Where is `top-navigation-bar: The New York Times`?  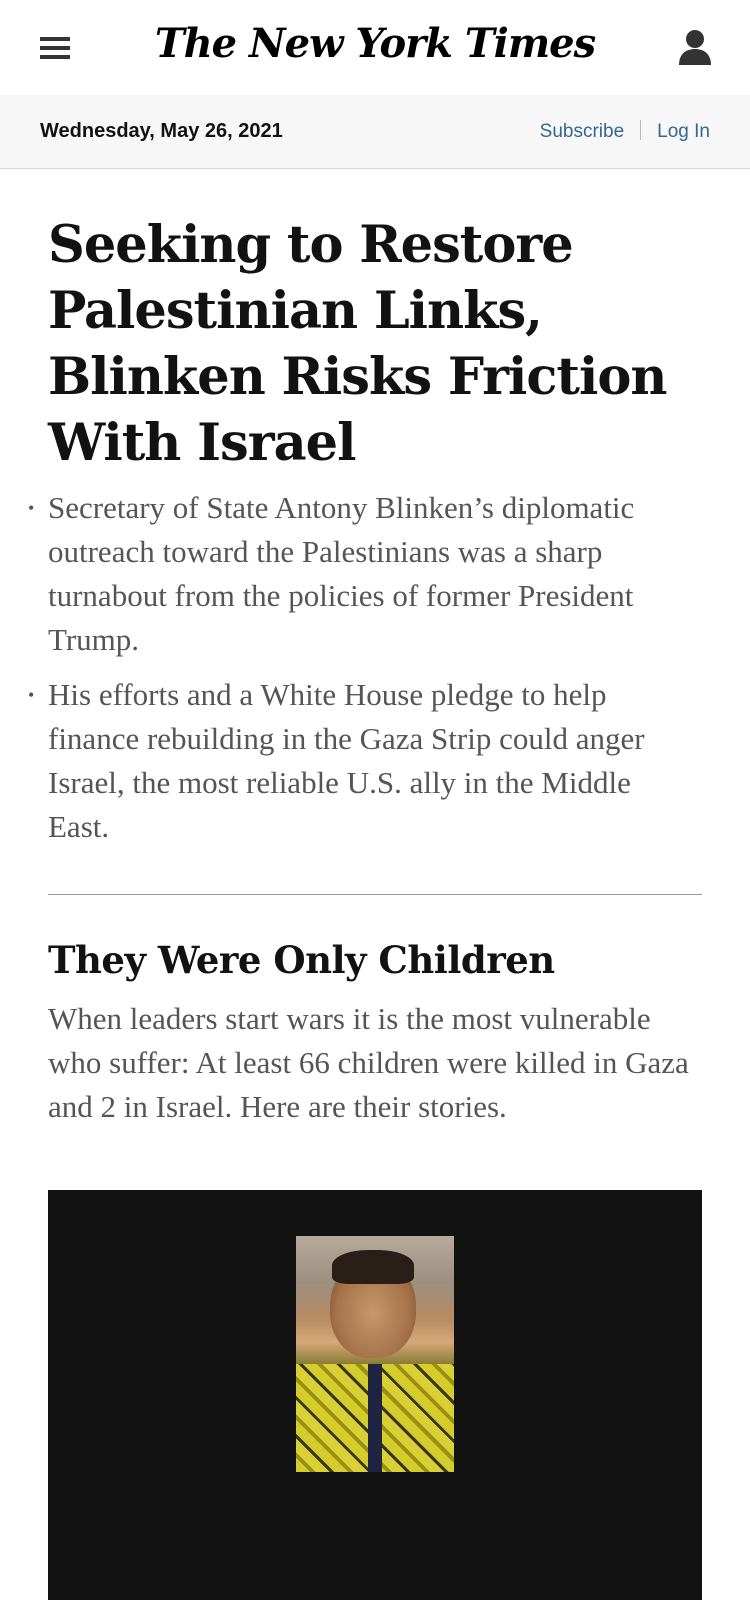
top-navigation-bar: The New York Times is located at coordinates (375, 48).